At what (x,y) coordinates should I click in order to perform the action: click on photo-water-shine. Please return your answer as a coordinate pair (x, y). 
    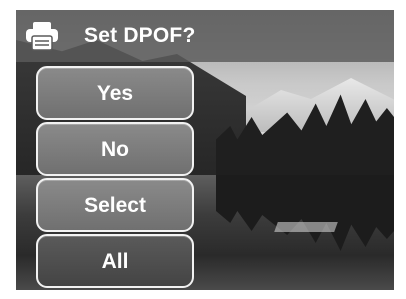
    Looking at the image, I should click on (306, 227).